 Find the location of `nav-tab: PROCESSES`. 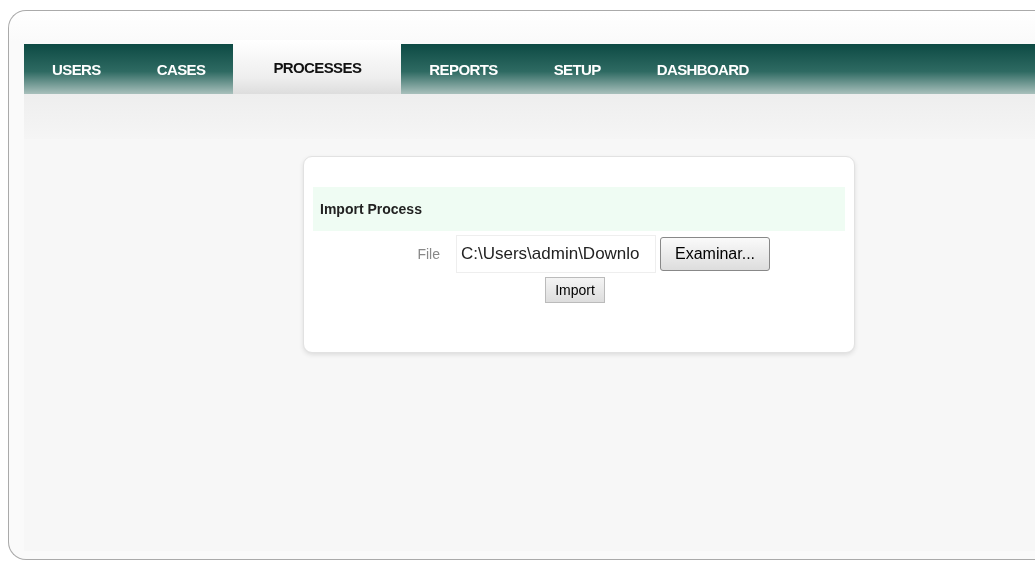

nav-tab: PROCESSES is located at coordinates (317, 67).